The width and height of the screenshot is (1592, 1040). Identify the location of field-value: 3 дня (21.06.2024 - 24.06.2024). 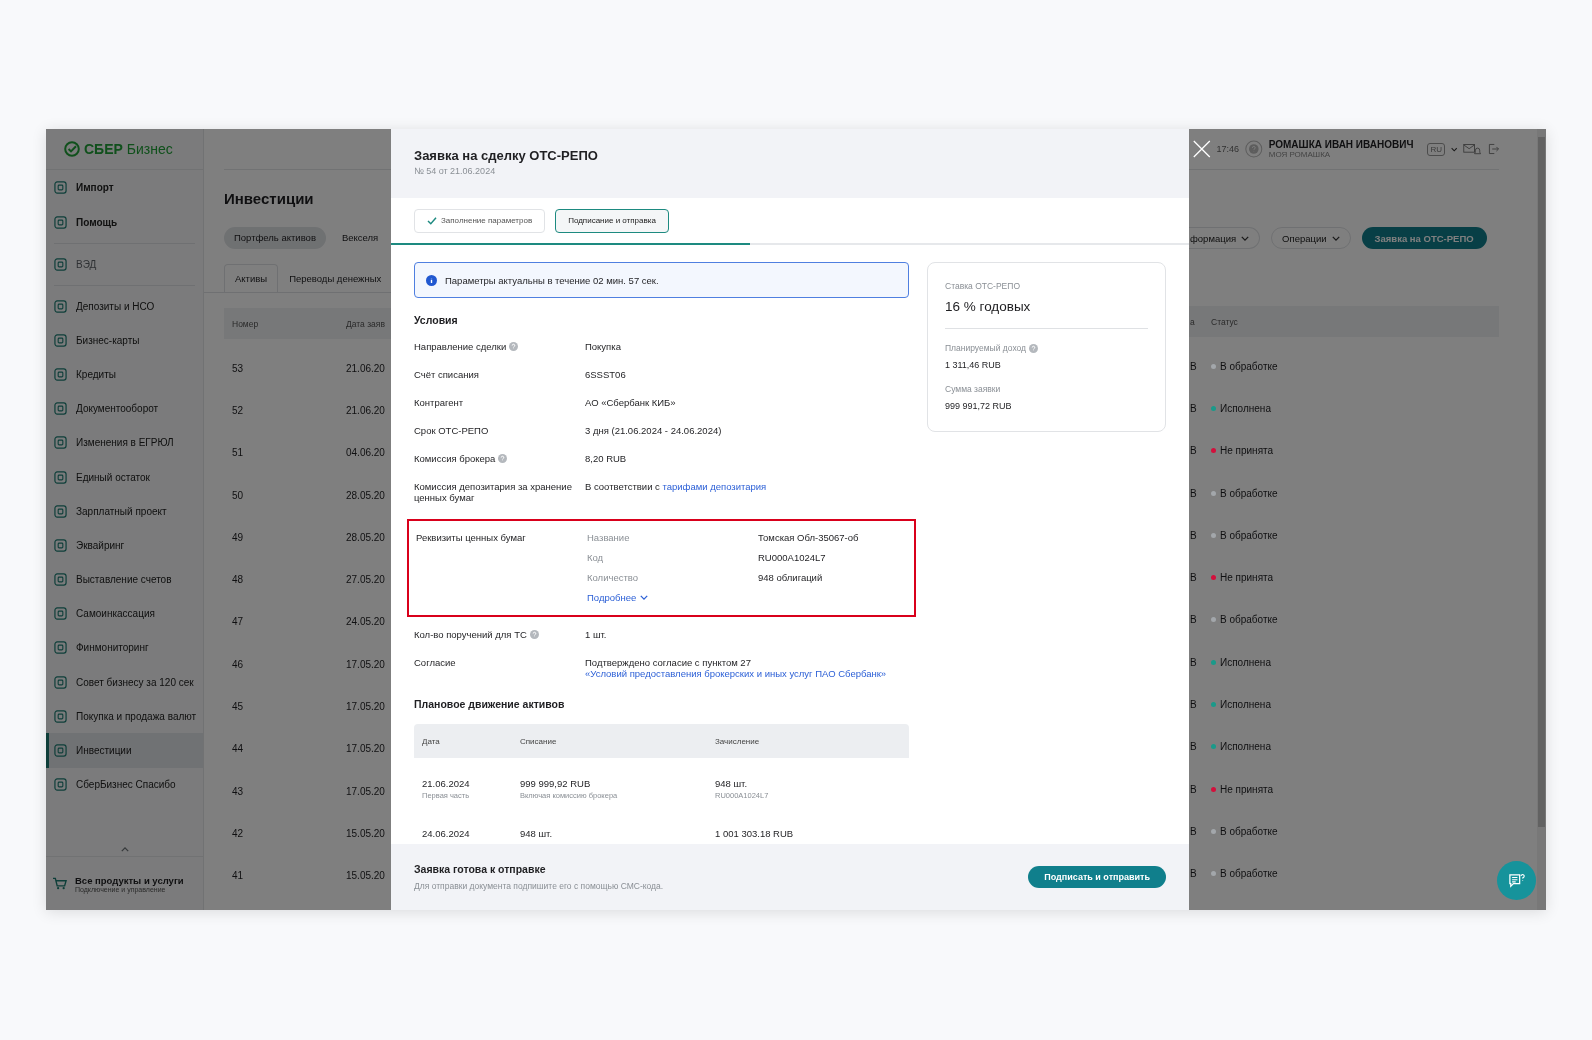
(653, 430).